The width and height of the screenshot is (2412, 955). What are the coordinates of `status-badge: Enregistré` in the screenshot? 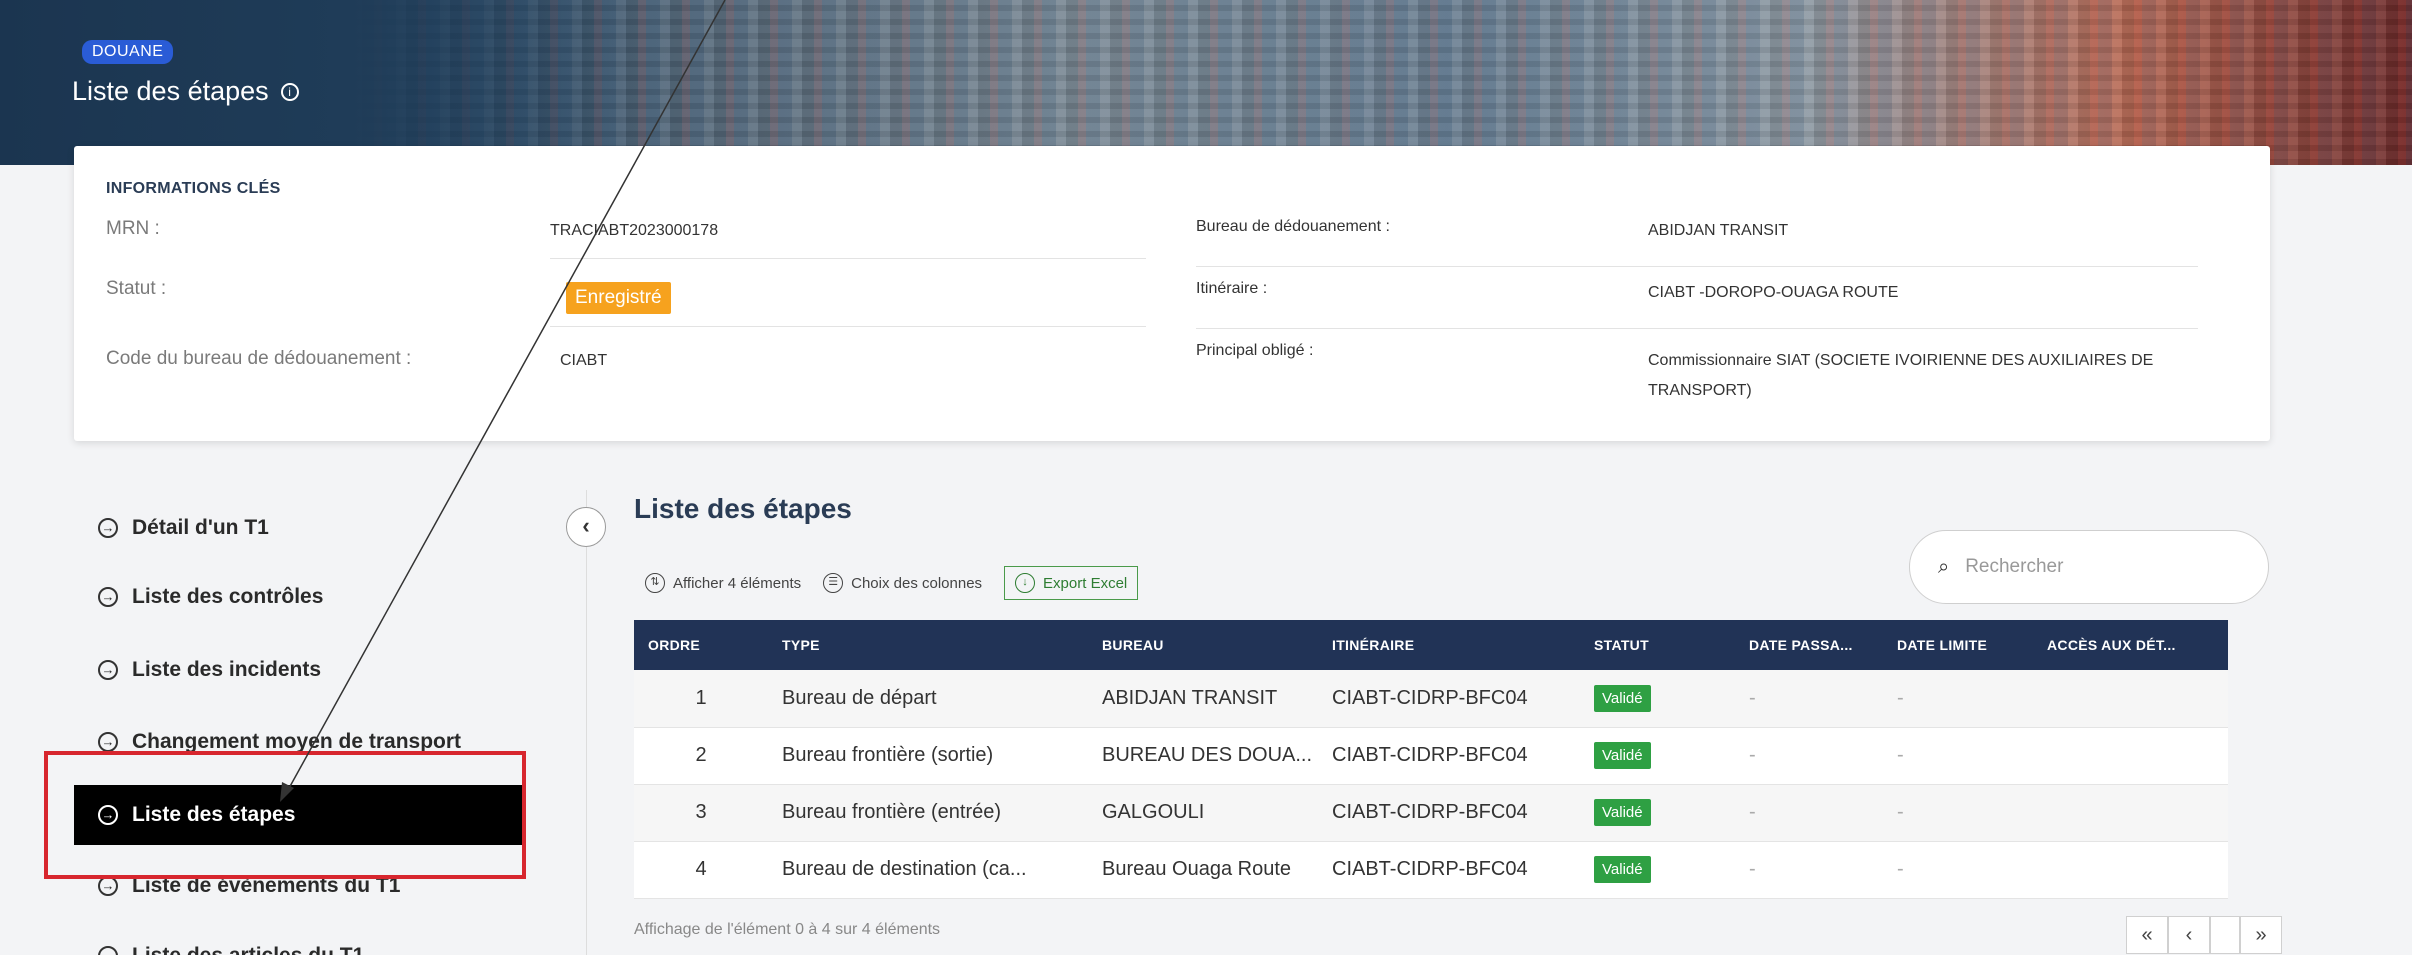 It's located at (618, 298).